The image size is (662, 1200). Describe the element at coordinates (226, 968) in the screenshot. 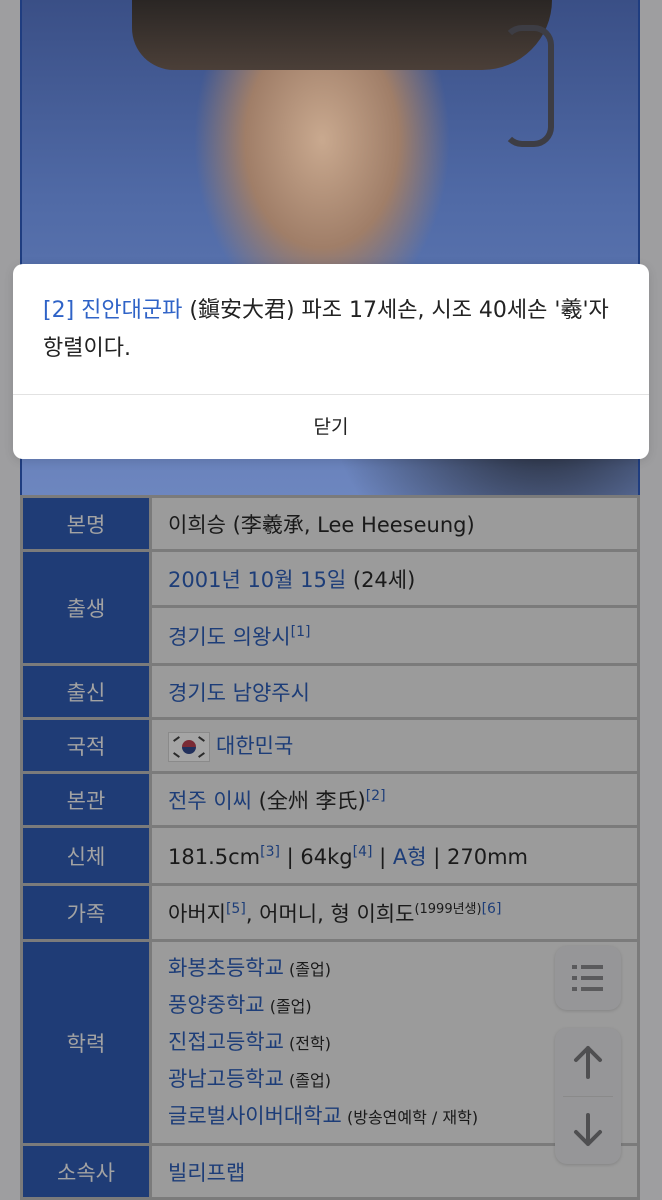

I see `school-link: 화봉초등학교` at that location.